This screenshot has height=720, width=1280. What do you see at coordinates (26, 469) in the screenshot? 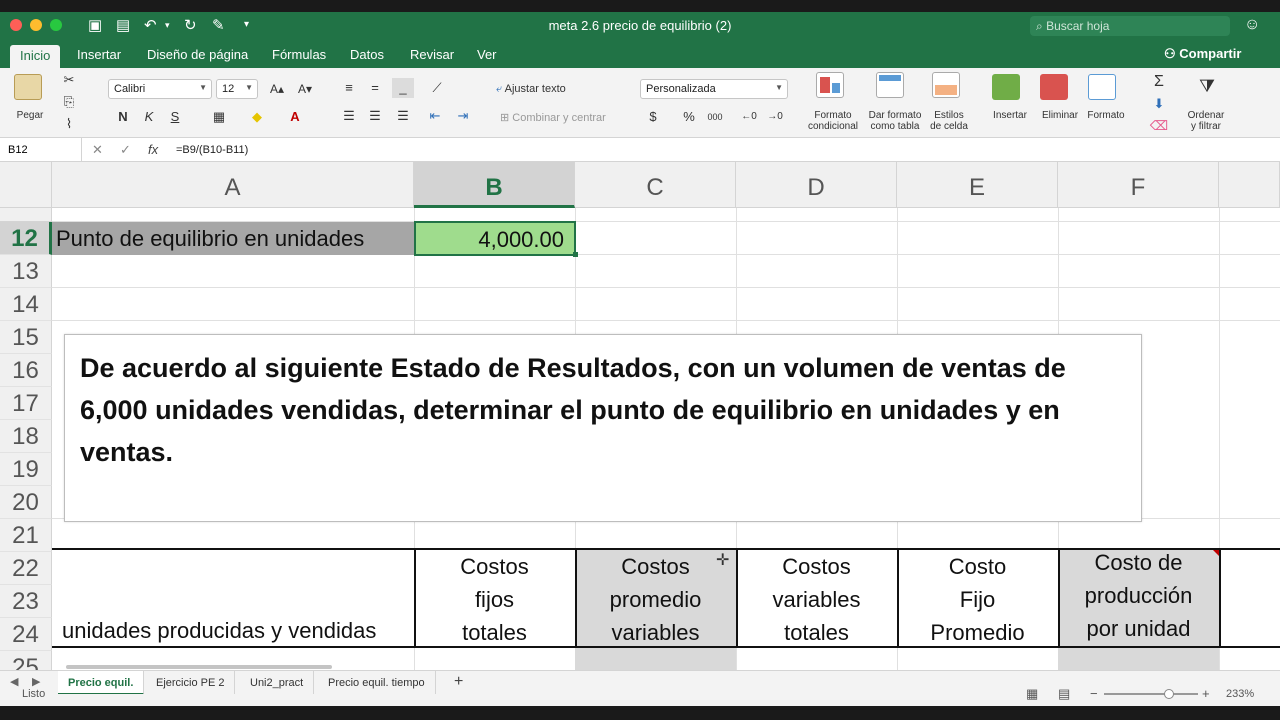
I see `row-header-19: 19` at bounding box center [26, 469].